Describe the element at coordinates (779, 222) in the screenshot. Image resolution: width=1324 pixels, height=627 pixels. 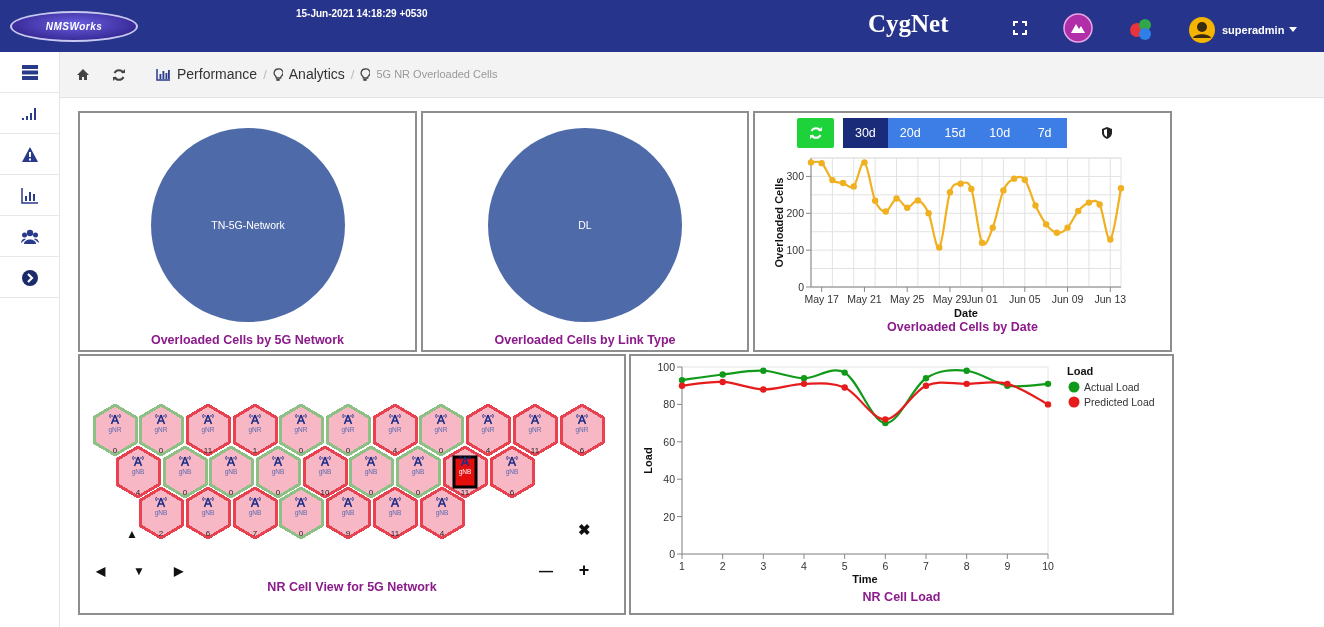
I see `axis-title: Overloaded Cells` at that location.